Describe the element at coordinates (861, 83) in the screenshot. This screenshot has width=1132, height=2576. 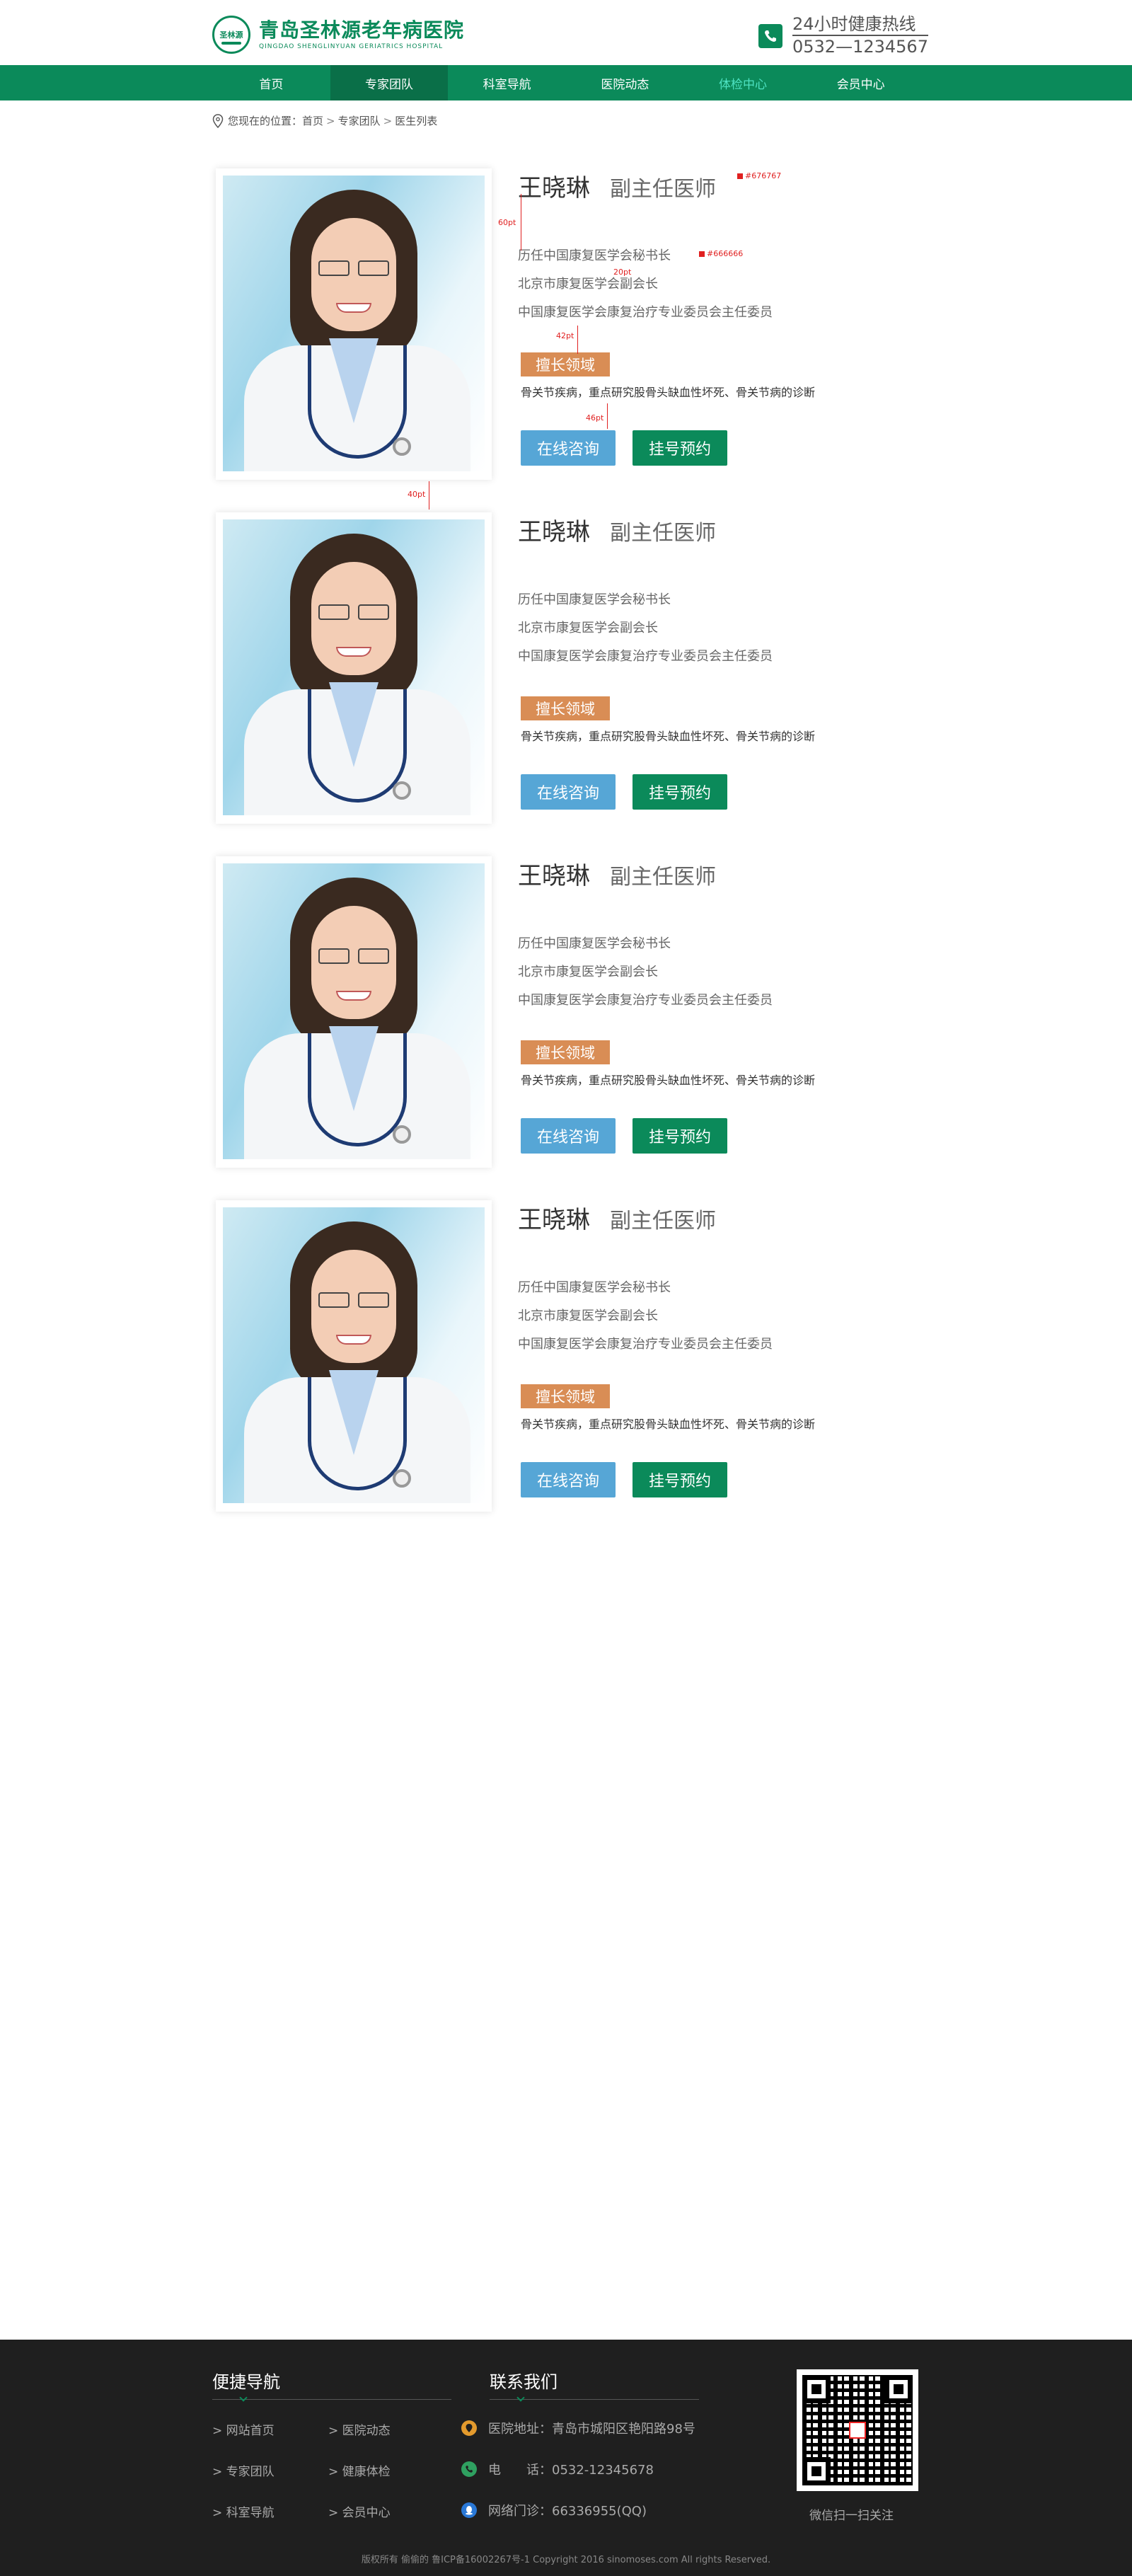
I see `nav-item-members: 会员中心` at that location.